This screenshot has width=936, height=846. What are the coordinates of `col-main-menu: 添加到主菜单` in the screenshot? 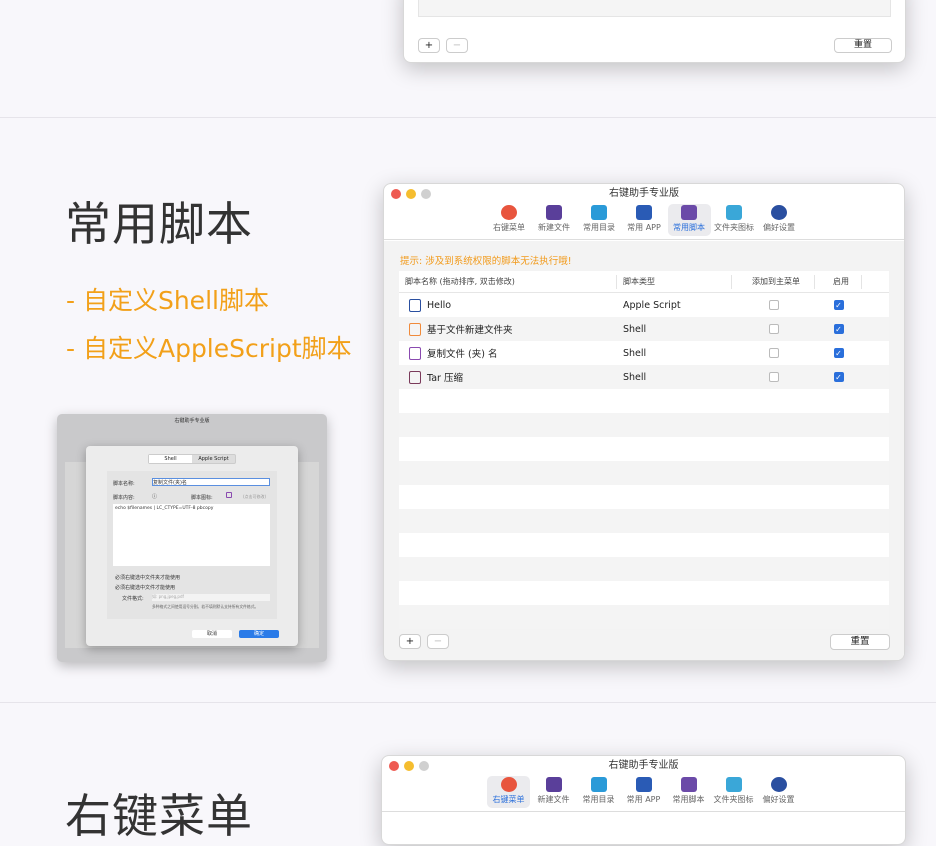 It's located at (773, 281).